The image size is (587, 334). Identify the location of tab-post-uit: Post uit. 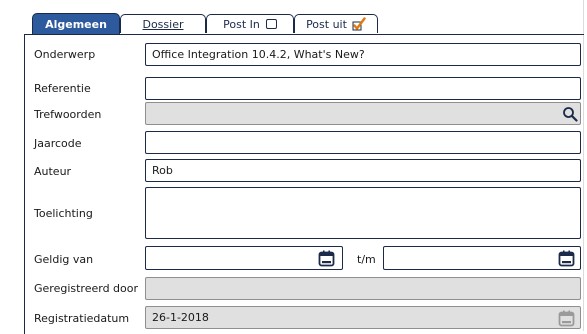
(336, 23).